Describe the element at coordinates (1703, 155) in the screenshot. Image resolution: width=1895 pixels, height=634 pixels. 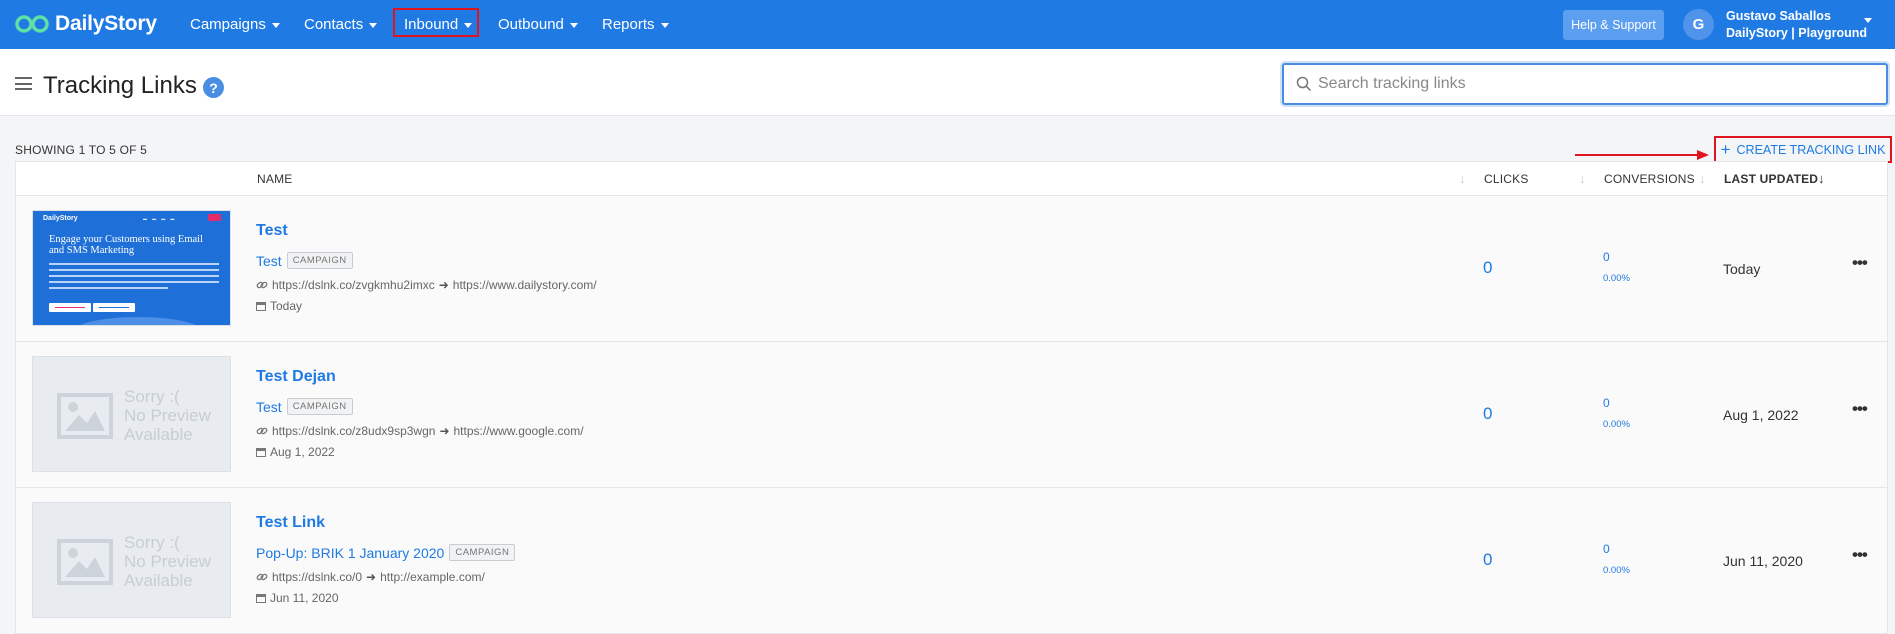
I see `annotation-arrow-head` at that location.